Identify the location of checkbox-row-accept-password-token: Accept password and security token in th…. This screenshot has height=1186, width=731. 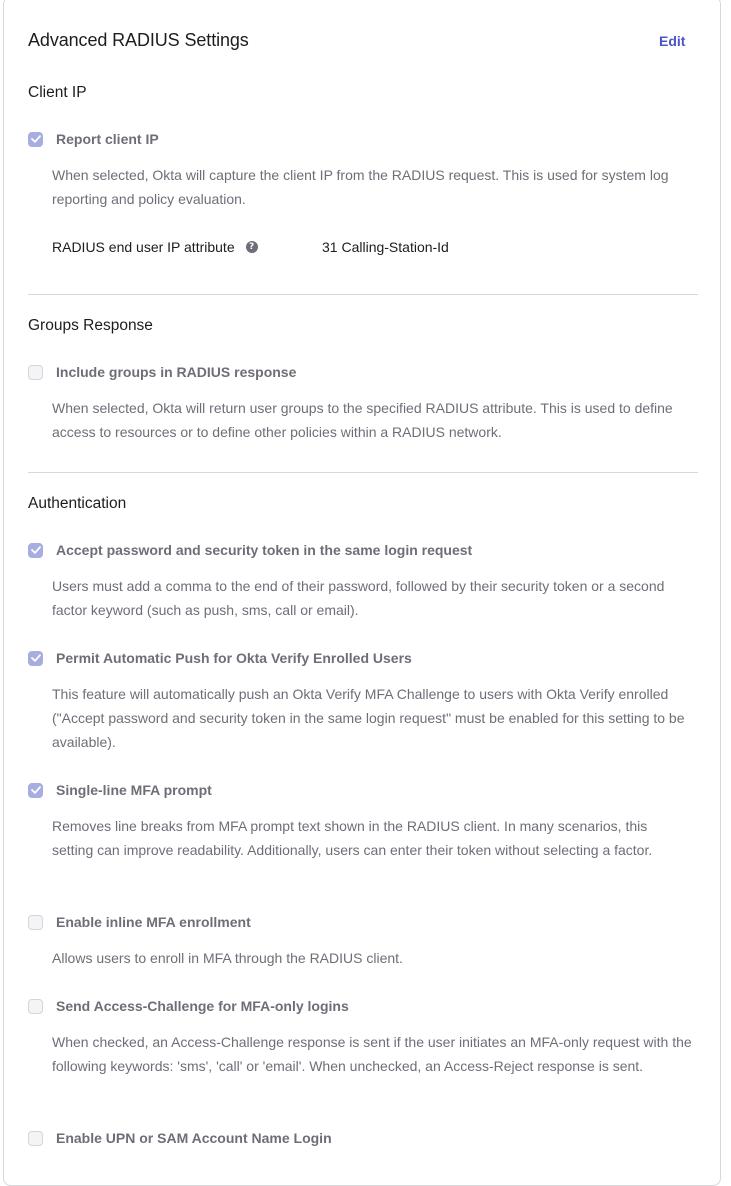
(250, 550).